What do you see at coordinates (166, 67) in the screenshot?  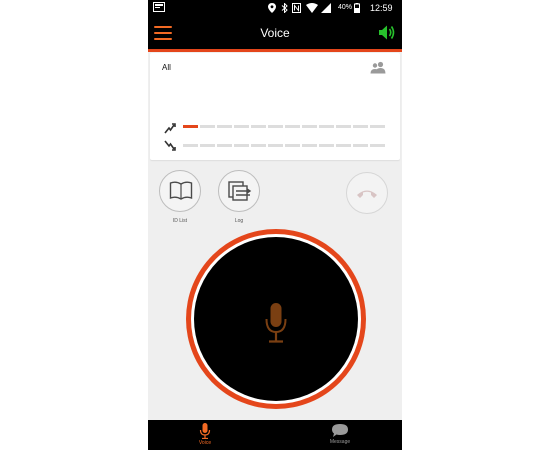 I see `channel-label: All` at bounding box center [166, 67].